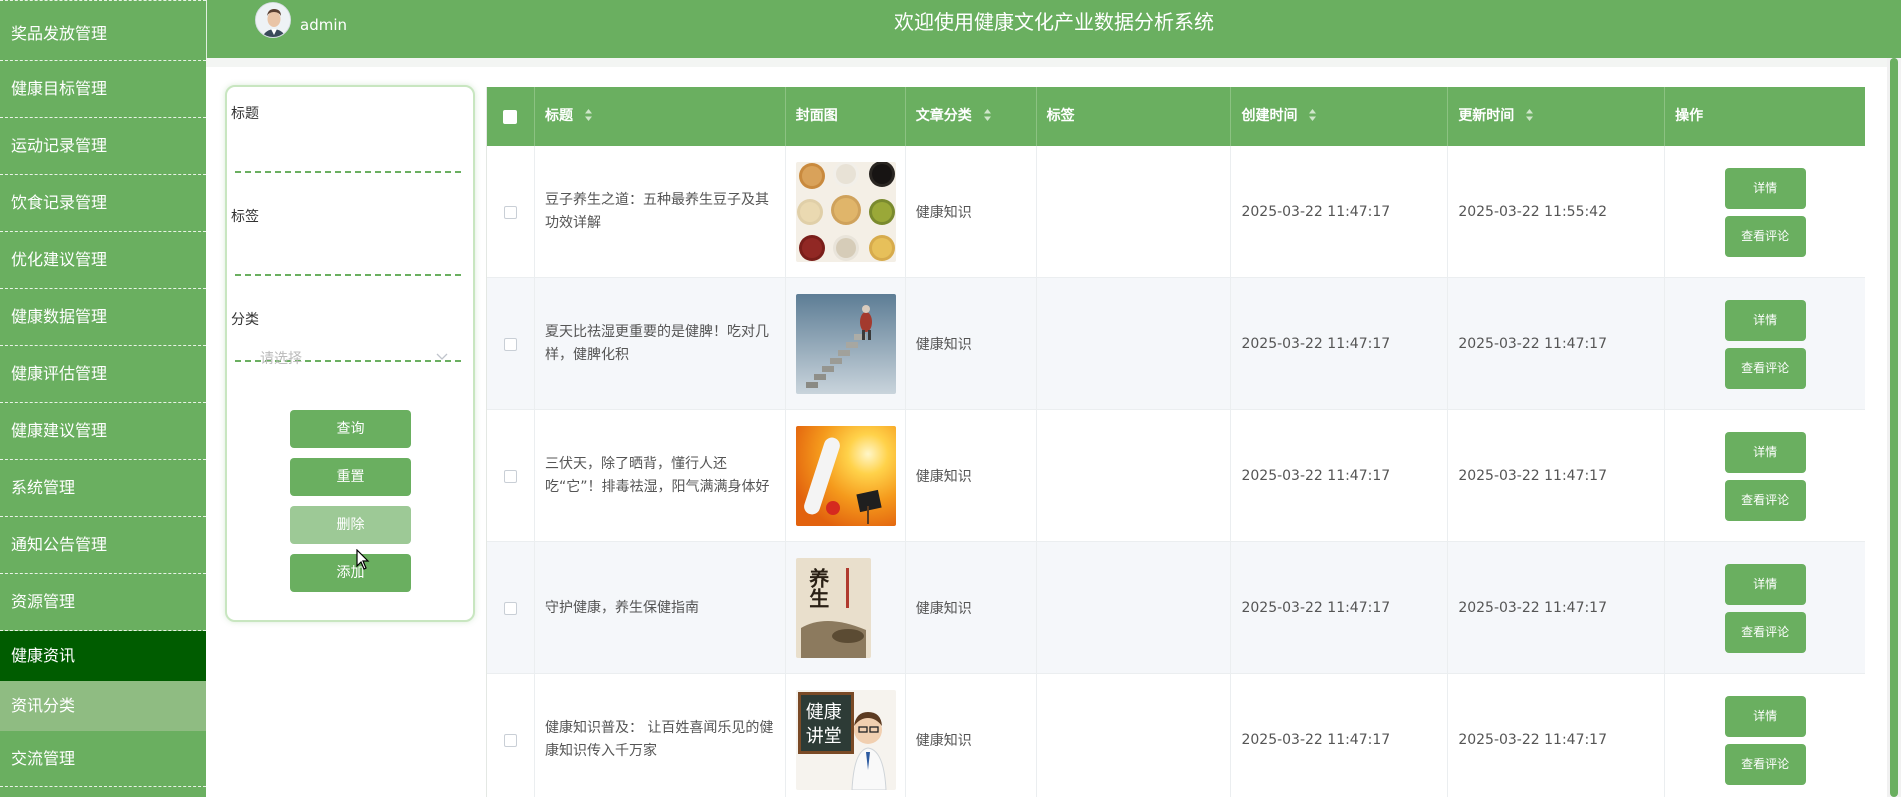 Image resolution: width=1901 pixels, height=797 pixels. I want to click on header-category: 文章分类, so click(971, 116).